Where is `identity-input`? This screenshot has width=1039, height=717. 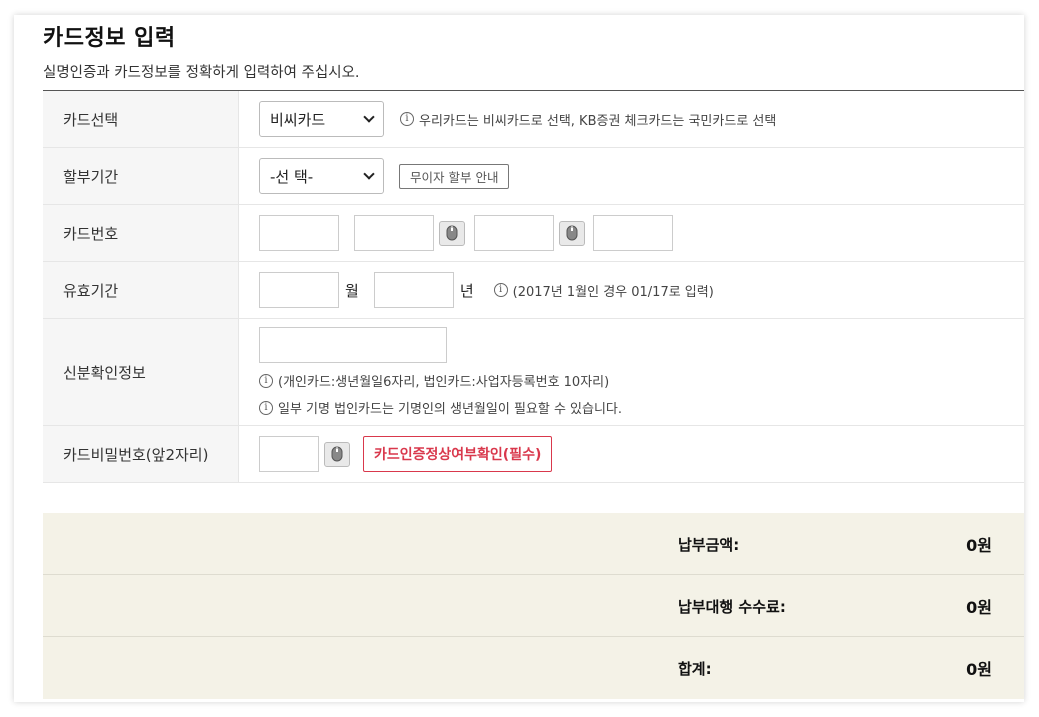
identity-input is located at coordinates (353, 345).